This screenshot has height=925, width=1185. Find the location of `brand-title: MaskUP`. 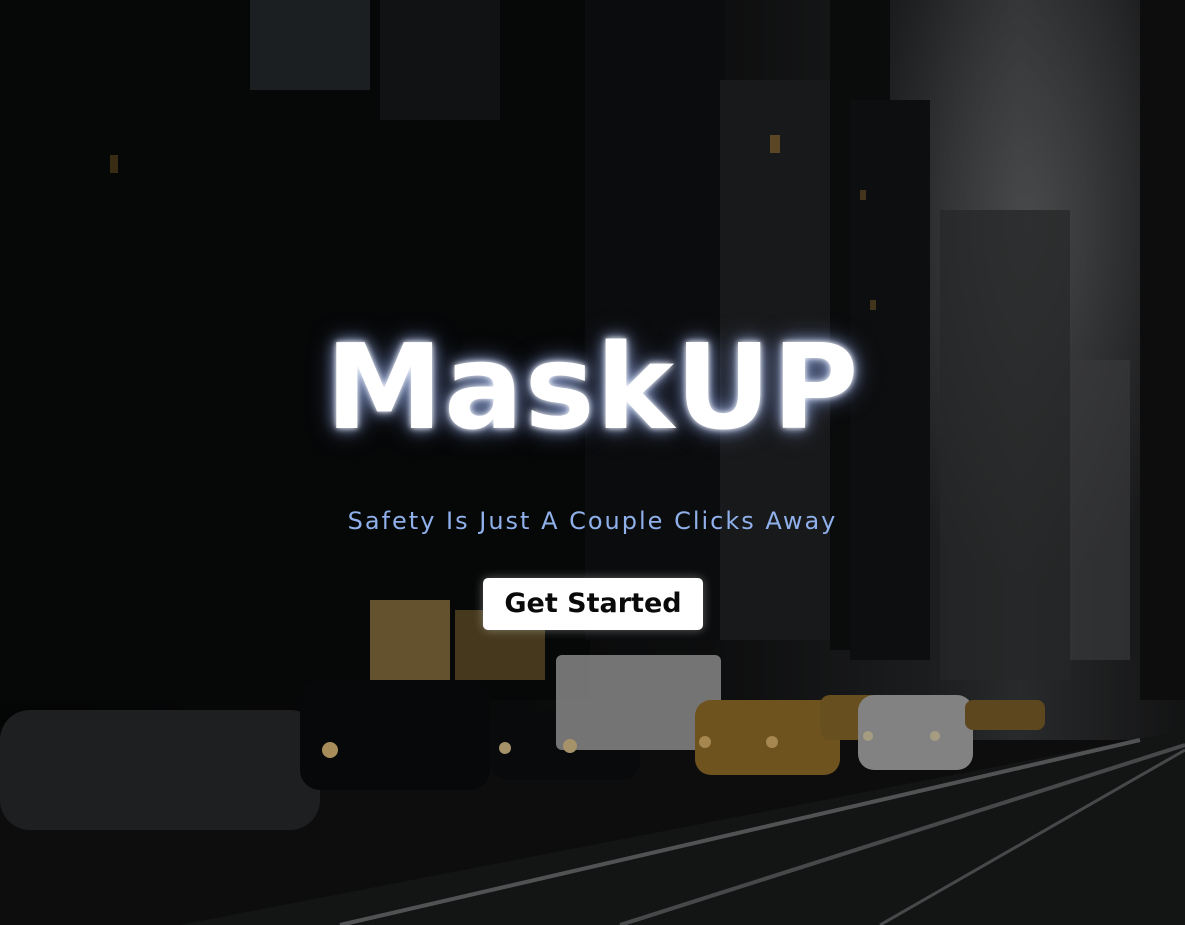

brand-title: MaskUP is located at coordinates (592, 387).